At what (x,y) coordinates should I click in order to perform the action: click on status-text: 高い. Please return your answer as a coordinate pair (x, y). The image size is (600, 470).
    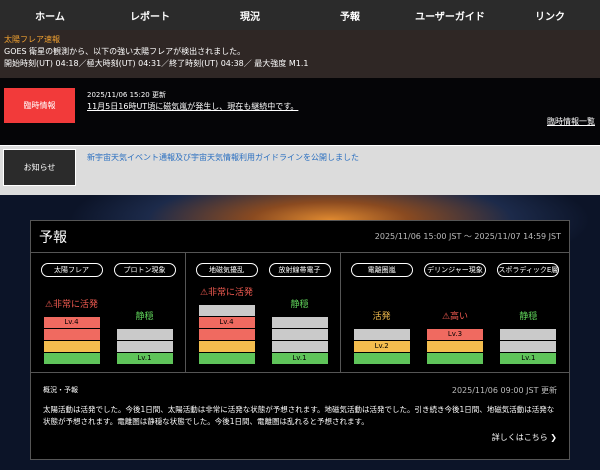
    Looking at the image, I should click on (459, 317).